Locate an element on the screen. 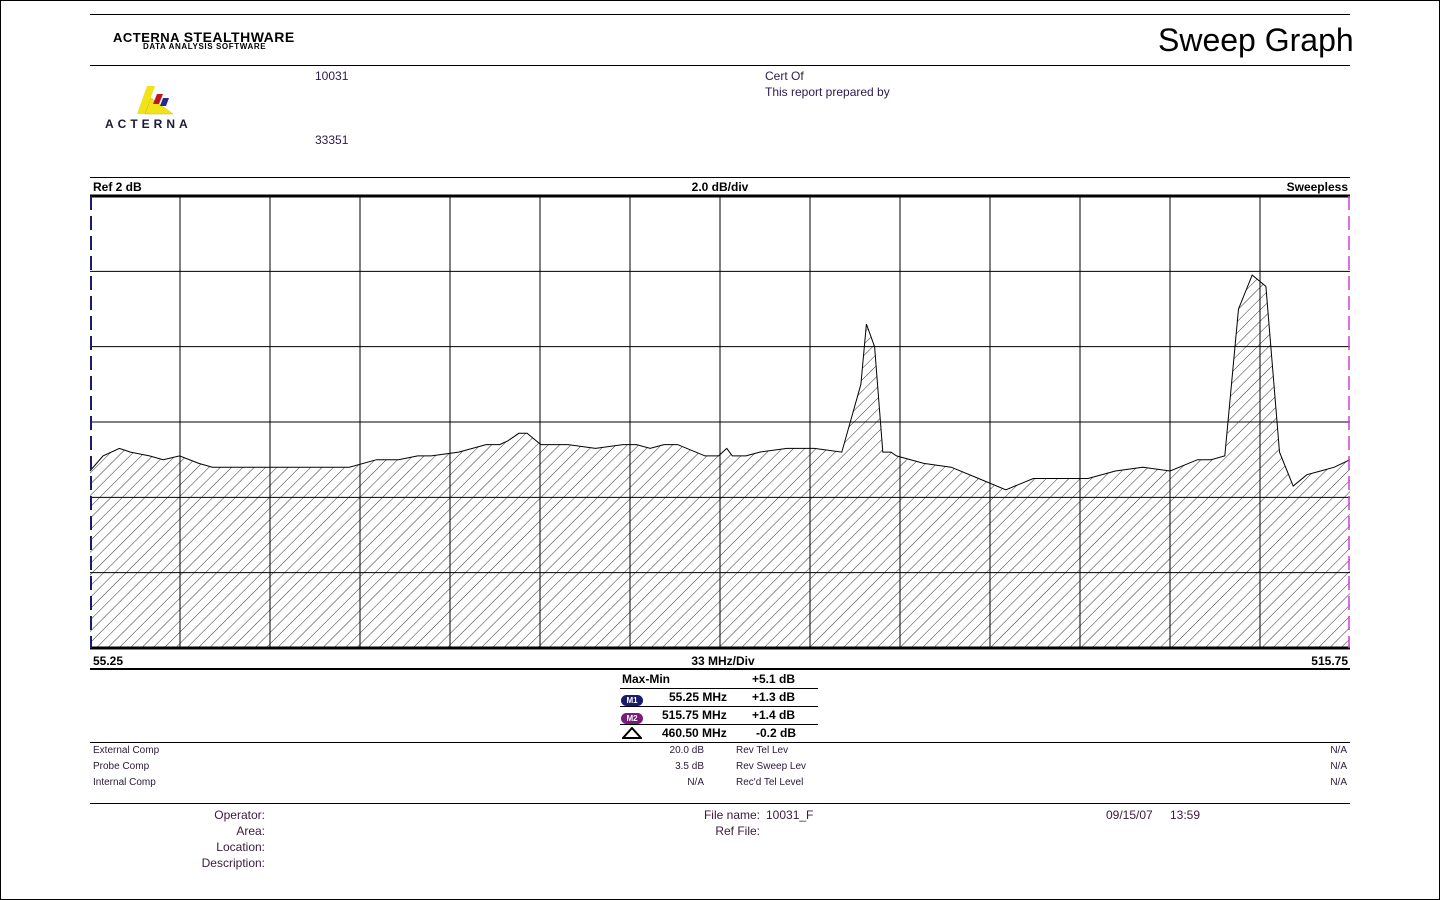 The image size is (1440, 900). internal-comp-value: N/A is located at coordinates (695, 782).